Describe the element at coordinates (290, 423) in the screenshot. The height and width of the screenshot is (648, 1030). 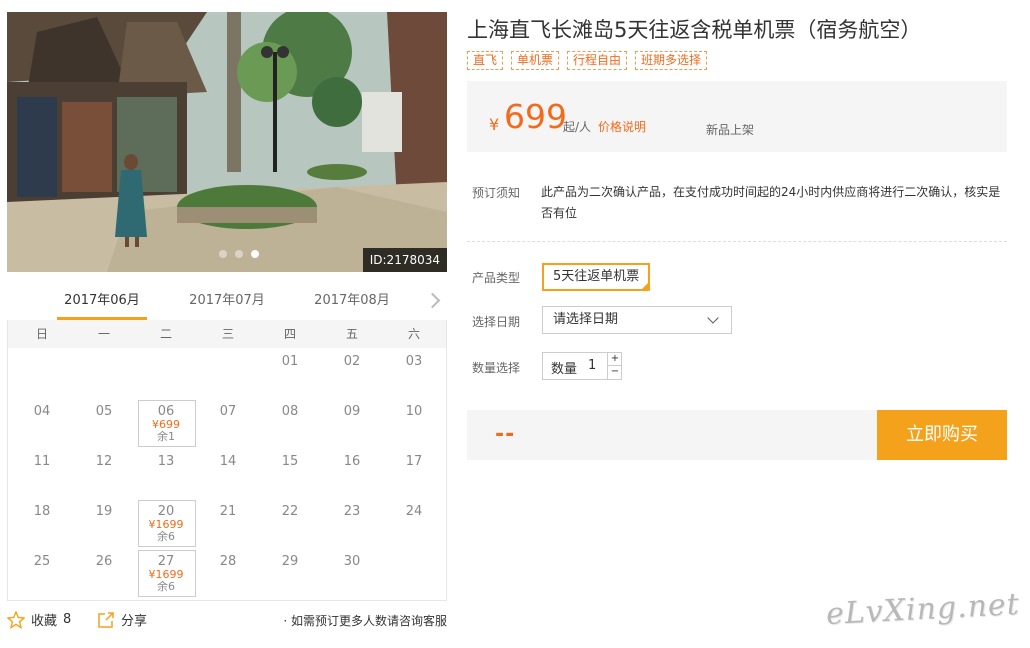
I see `calendar-day: 08` at that location.